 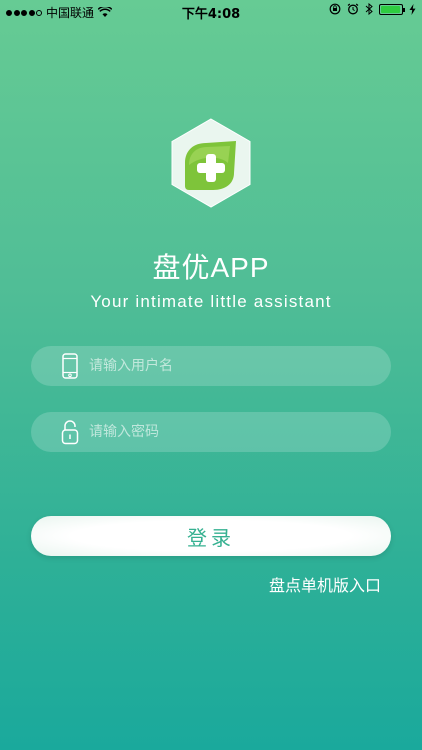 What do you see at coordinates (211, 536) in the screenshot?
I see `login-button: 登录` at bounding box center [211, 536].